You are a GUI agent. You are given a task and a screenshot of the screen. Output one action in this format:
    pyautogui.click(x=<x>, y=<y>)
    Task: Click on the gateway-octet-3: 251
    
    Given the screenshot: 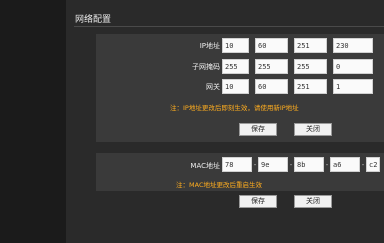 What is the action you would take?
    pyautogui.click(x=310, y=86)
    